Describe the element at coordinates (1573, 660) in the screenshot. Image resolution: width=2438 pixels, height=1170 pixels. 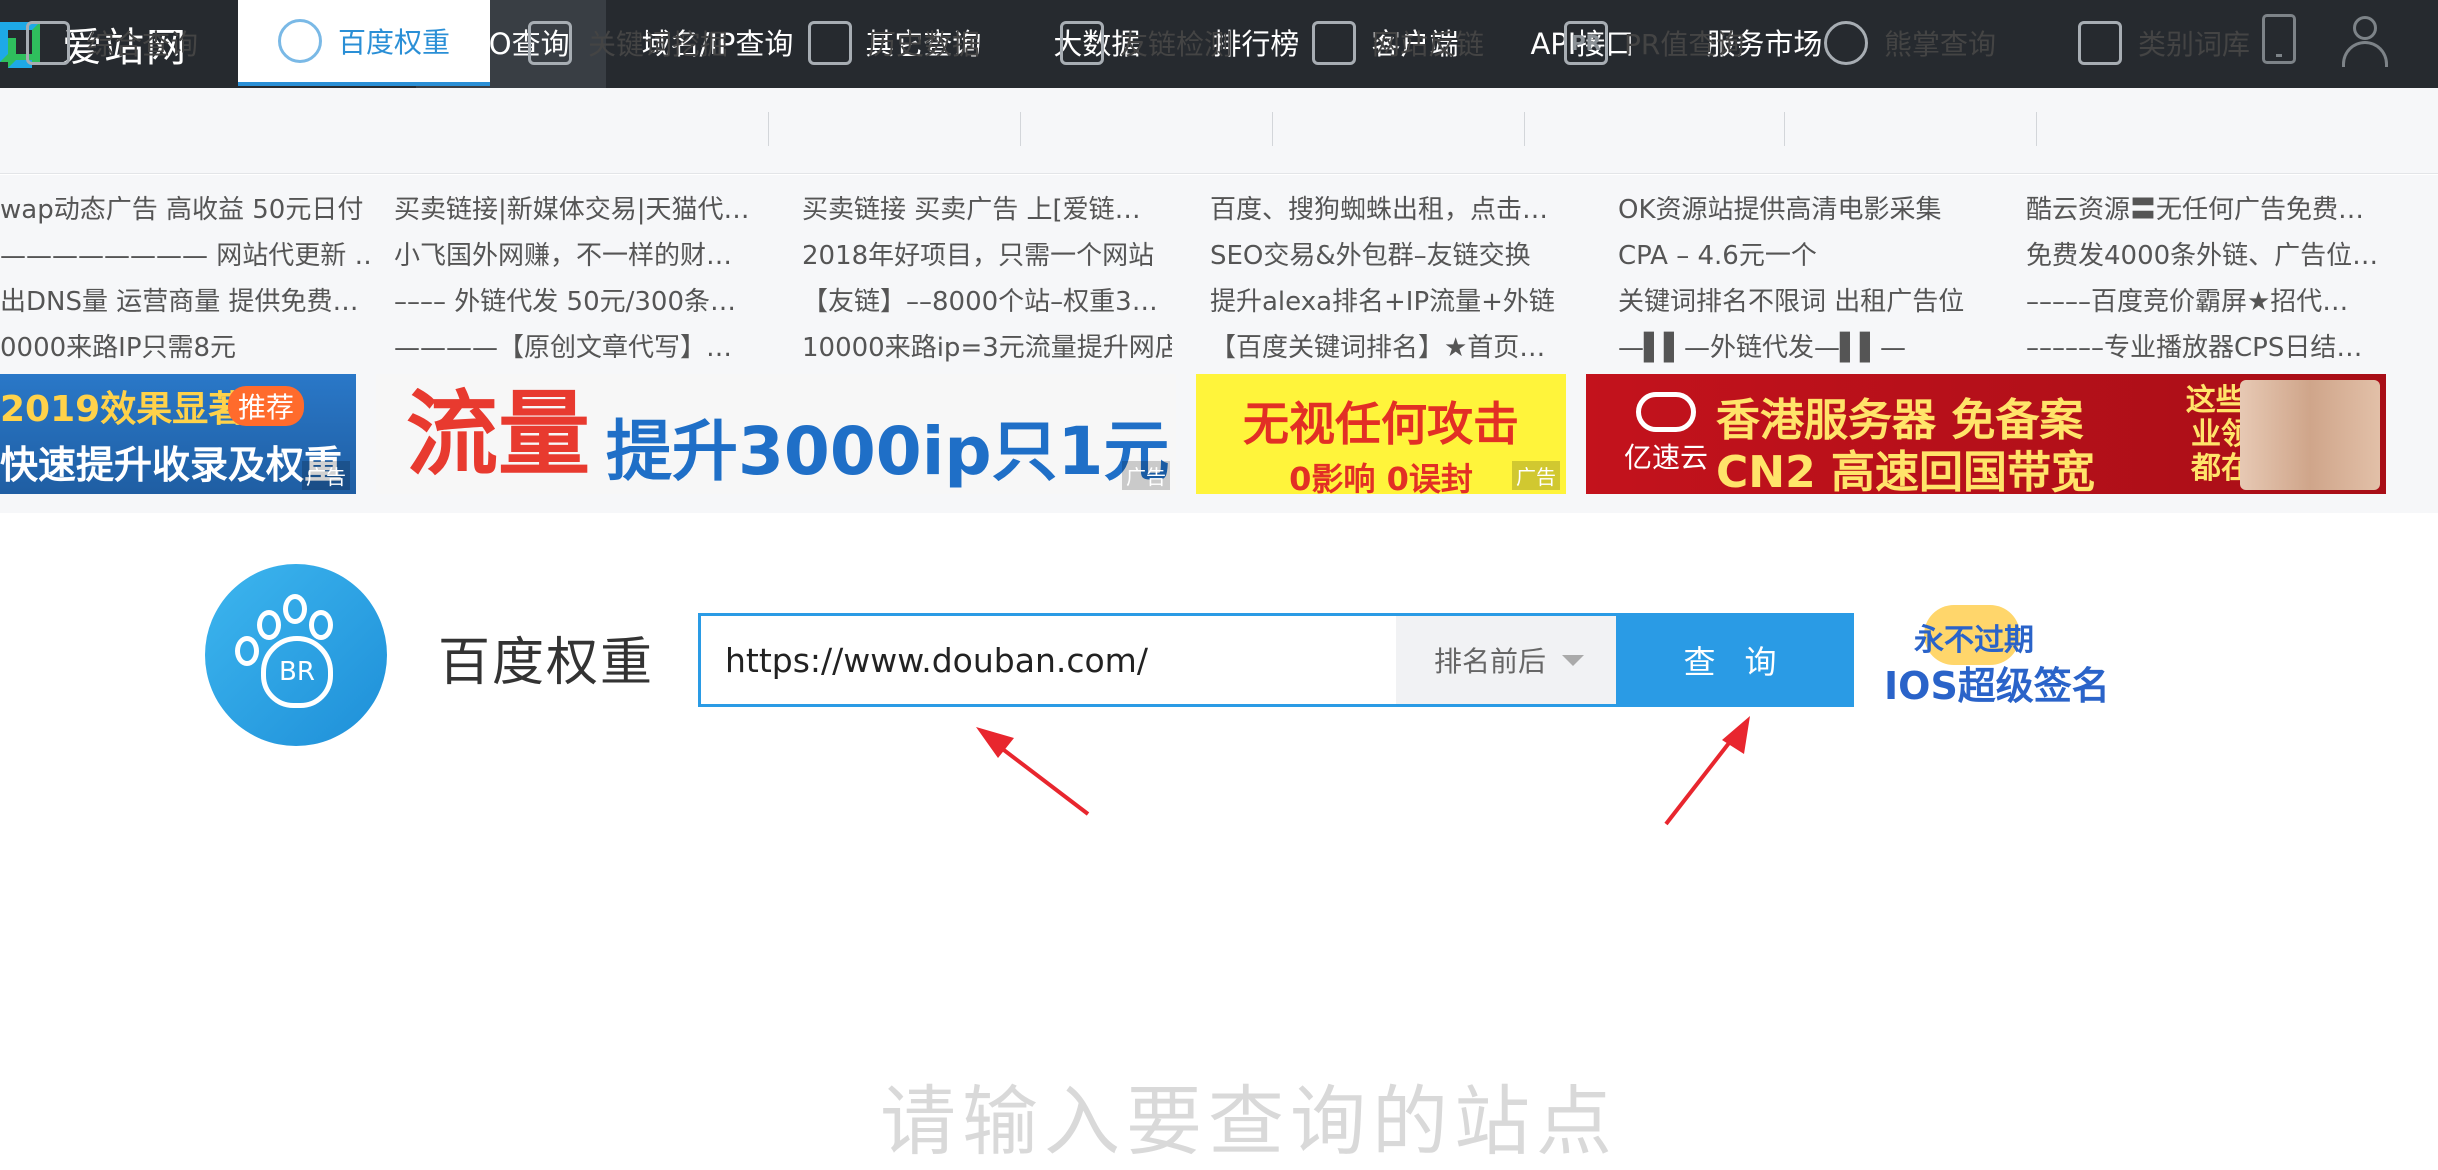
I see `chevron-down-icon` at that location.